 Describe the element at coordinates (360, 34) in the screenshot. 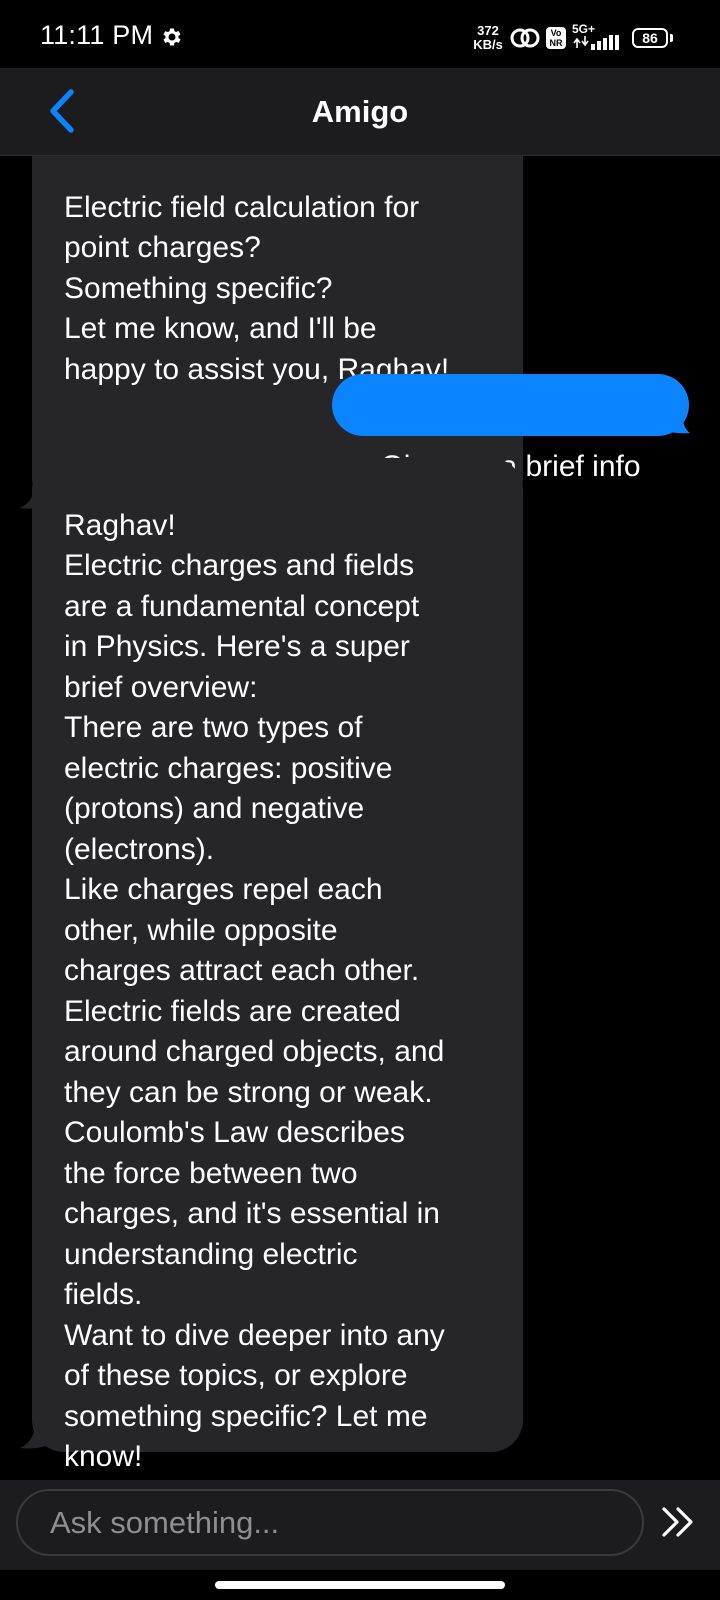

I see `status-bar: 11:11 PM 372 KB/s Vo NR 5G+ 86` at that location.